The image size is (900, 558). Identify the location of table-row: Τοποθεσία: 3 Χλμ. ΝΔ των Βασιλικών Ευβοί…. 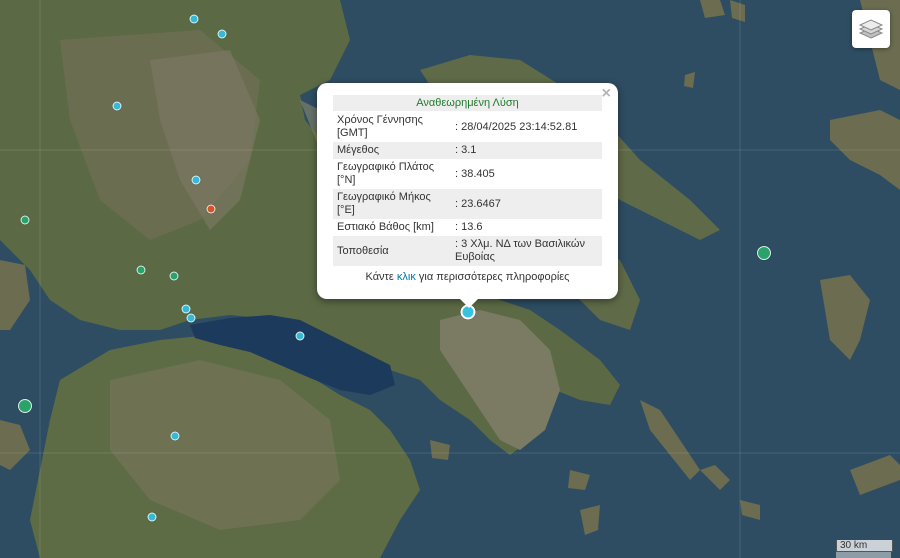
(467, 251).